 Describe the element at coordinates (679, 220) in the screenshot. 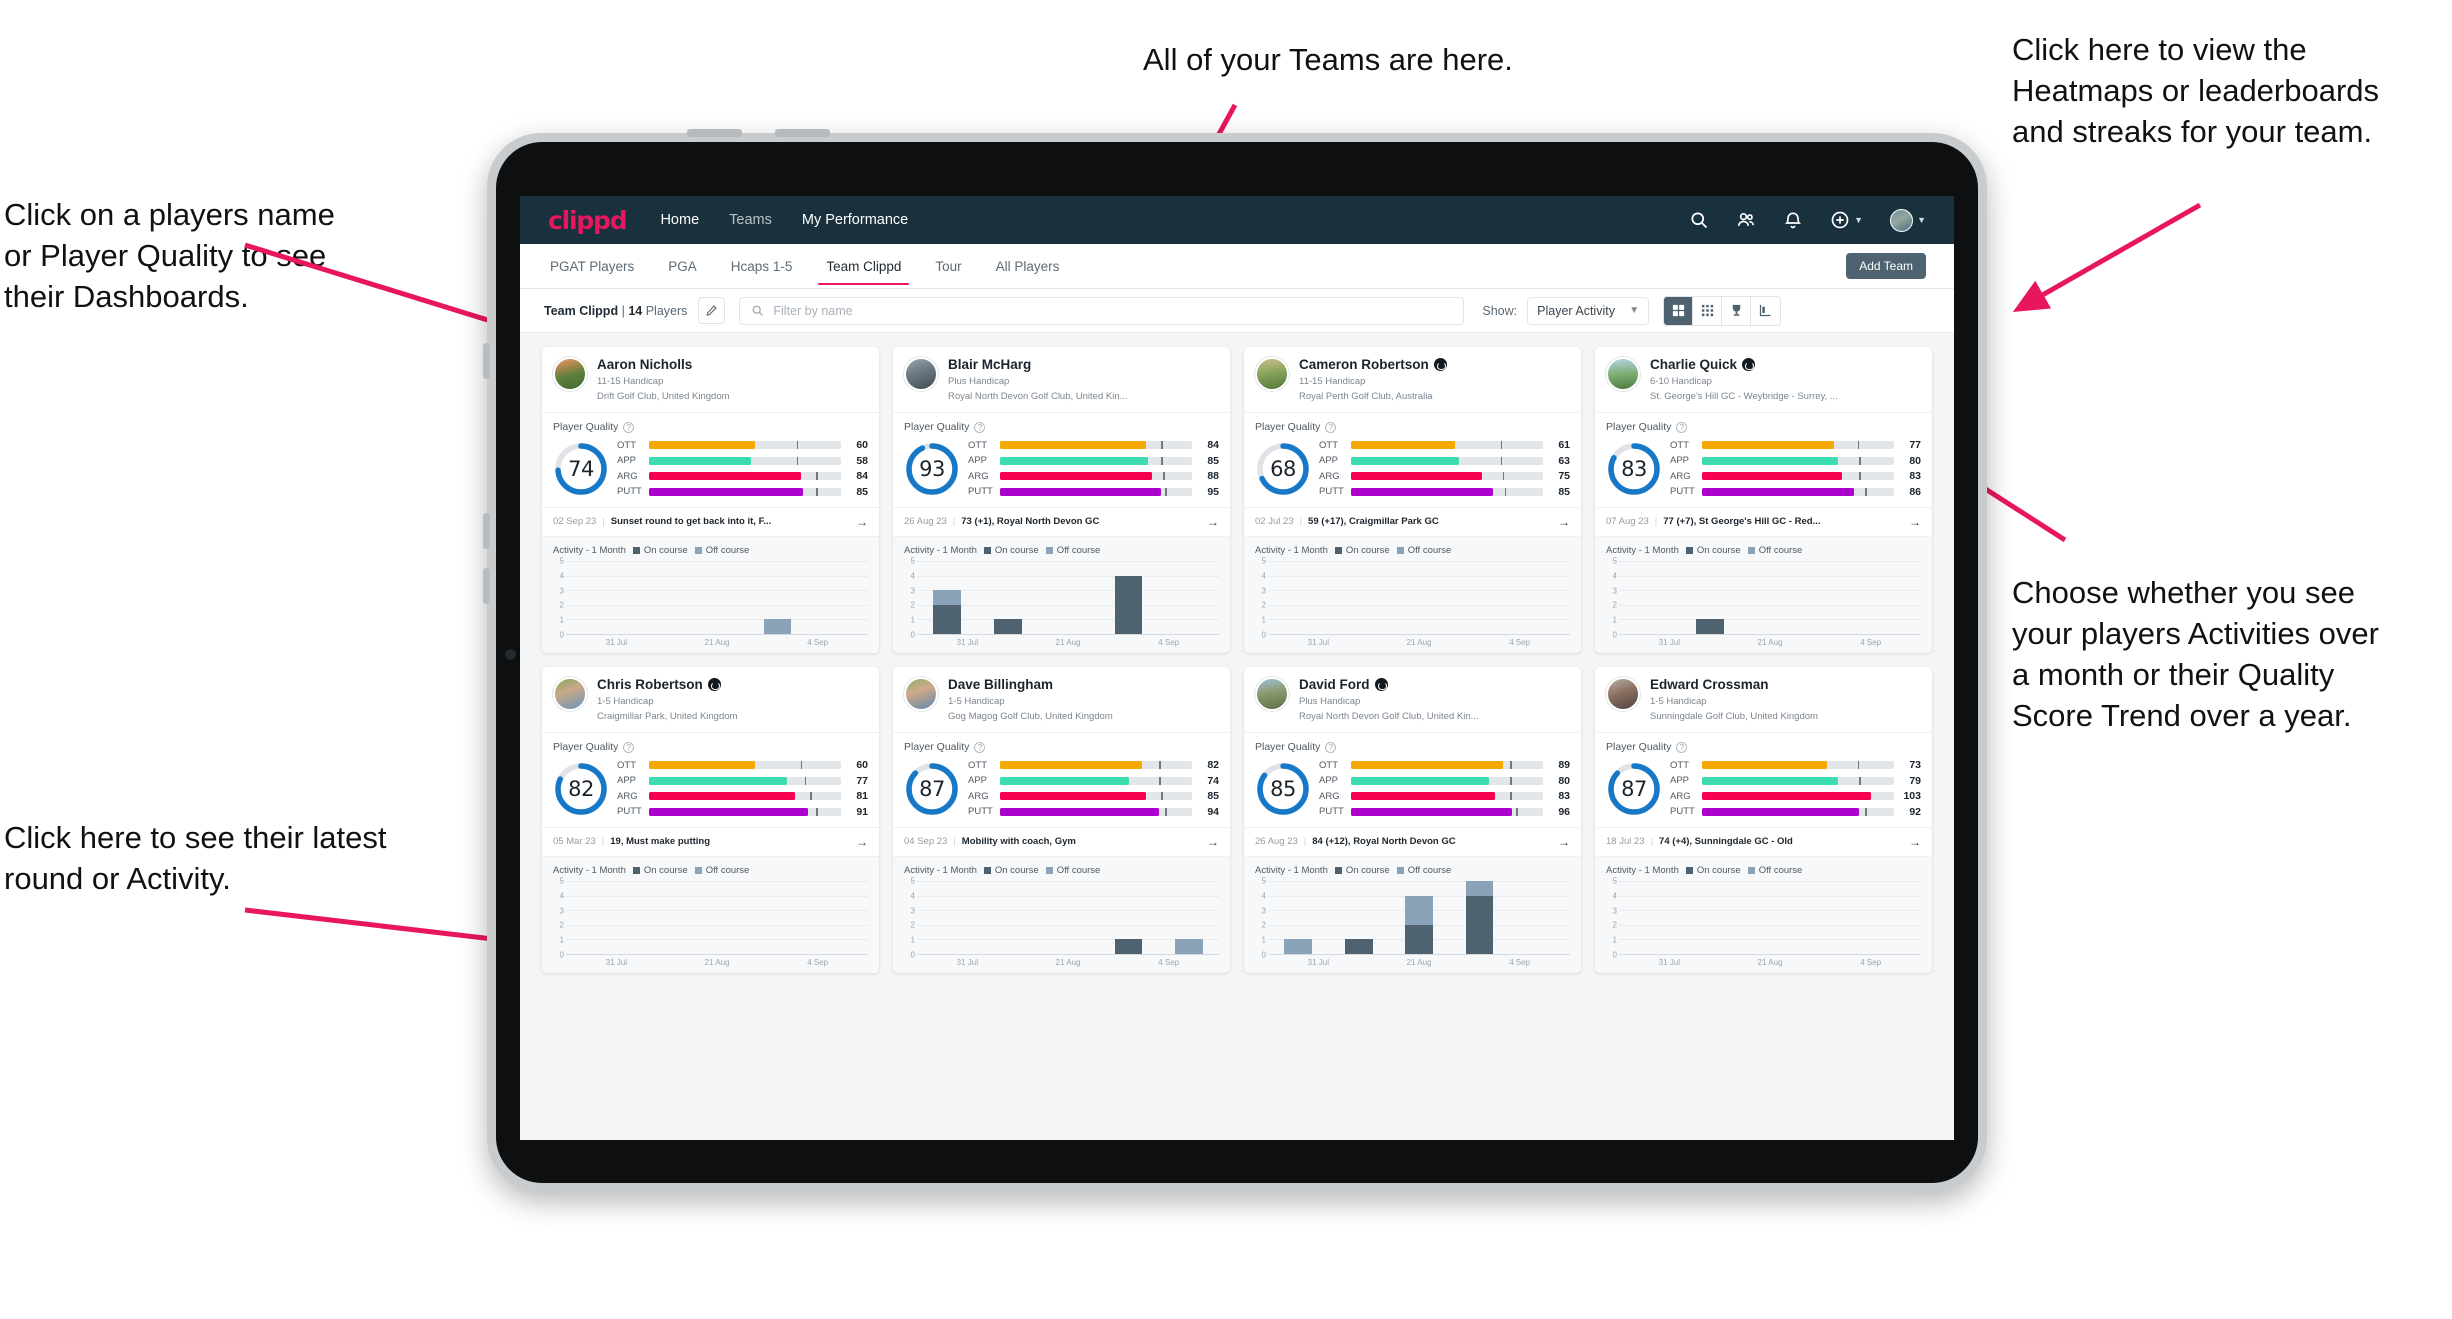

I see `nav-item-home: Home` at that location.